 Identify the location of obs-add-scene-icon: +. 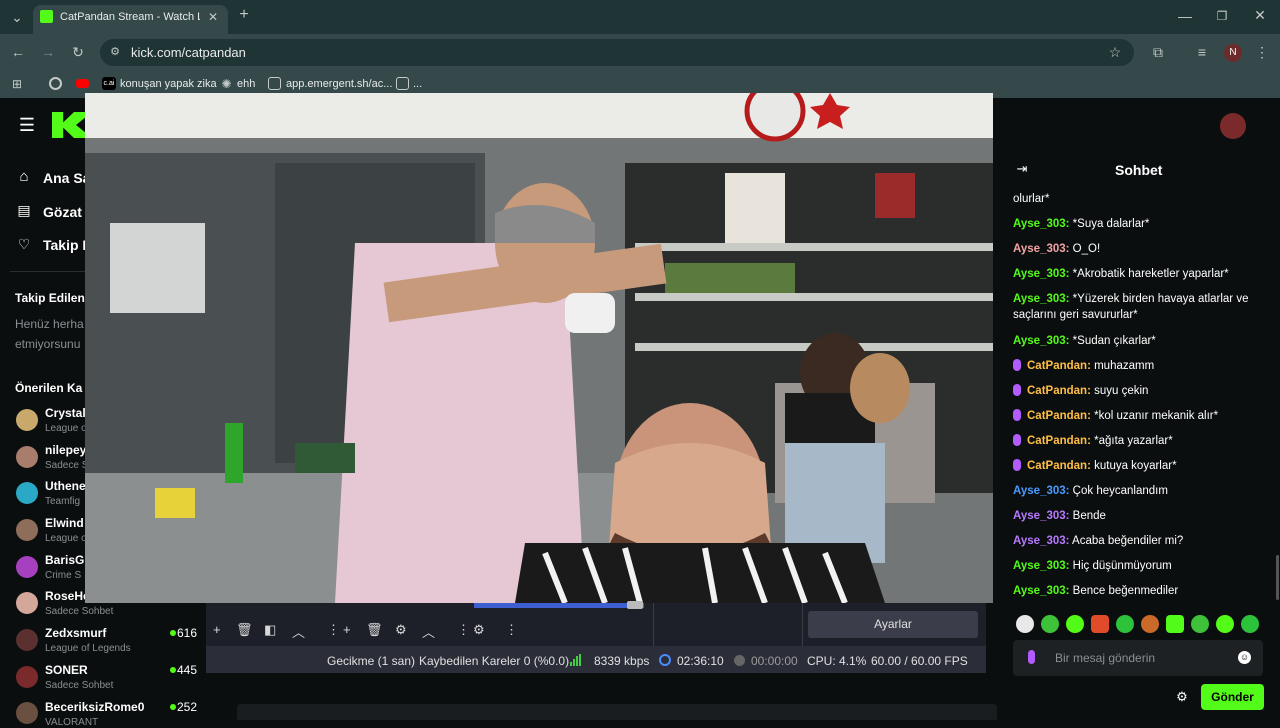
(217, 629).